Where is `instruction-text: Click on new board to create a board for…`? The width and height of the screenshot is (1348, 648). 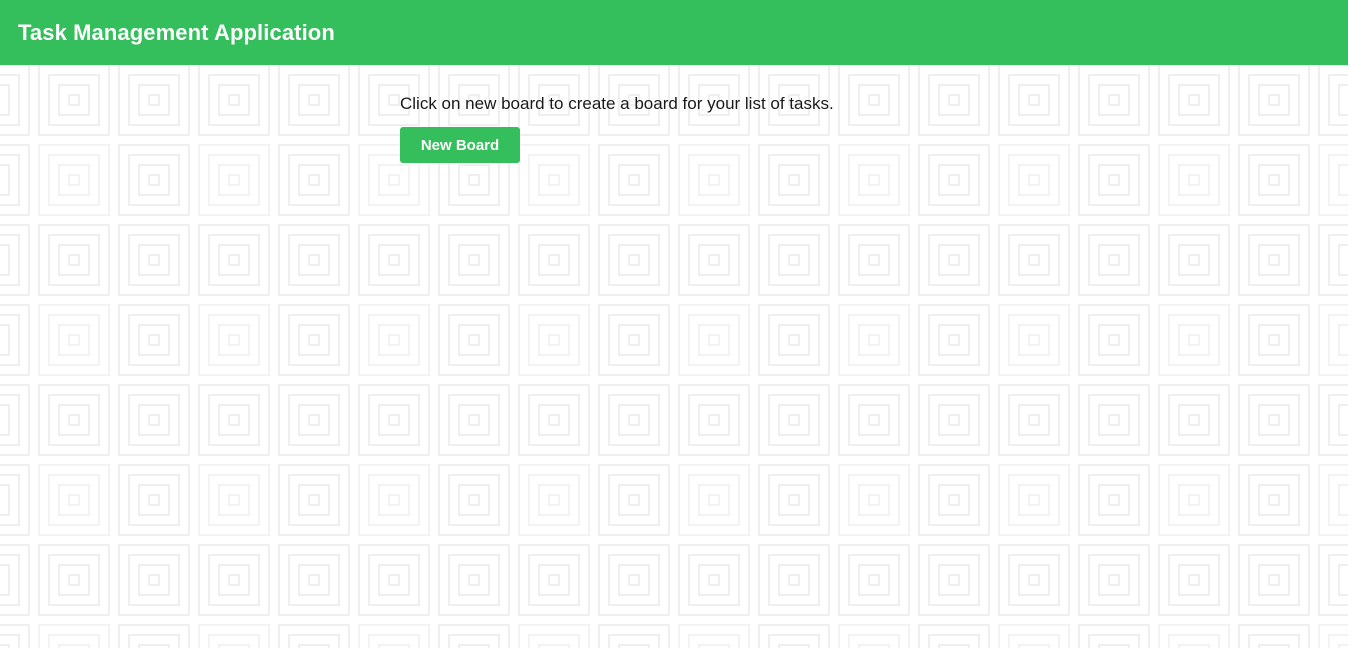 instruction-text: Click on new board to create a board for… is located at coordinates (617, 103).